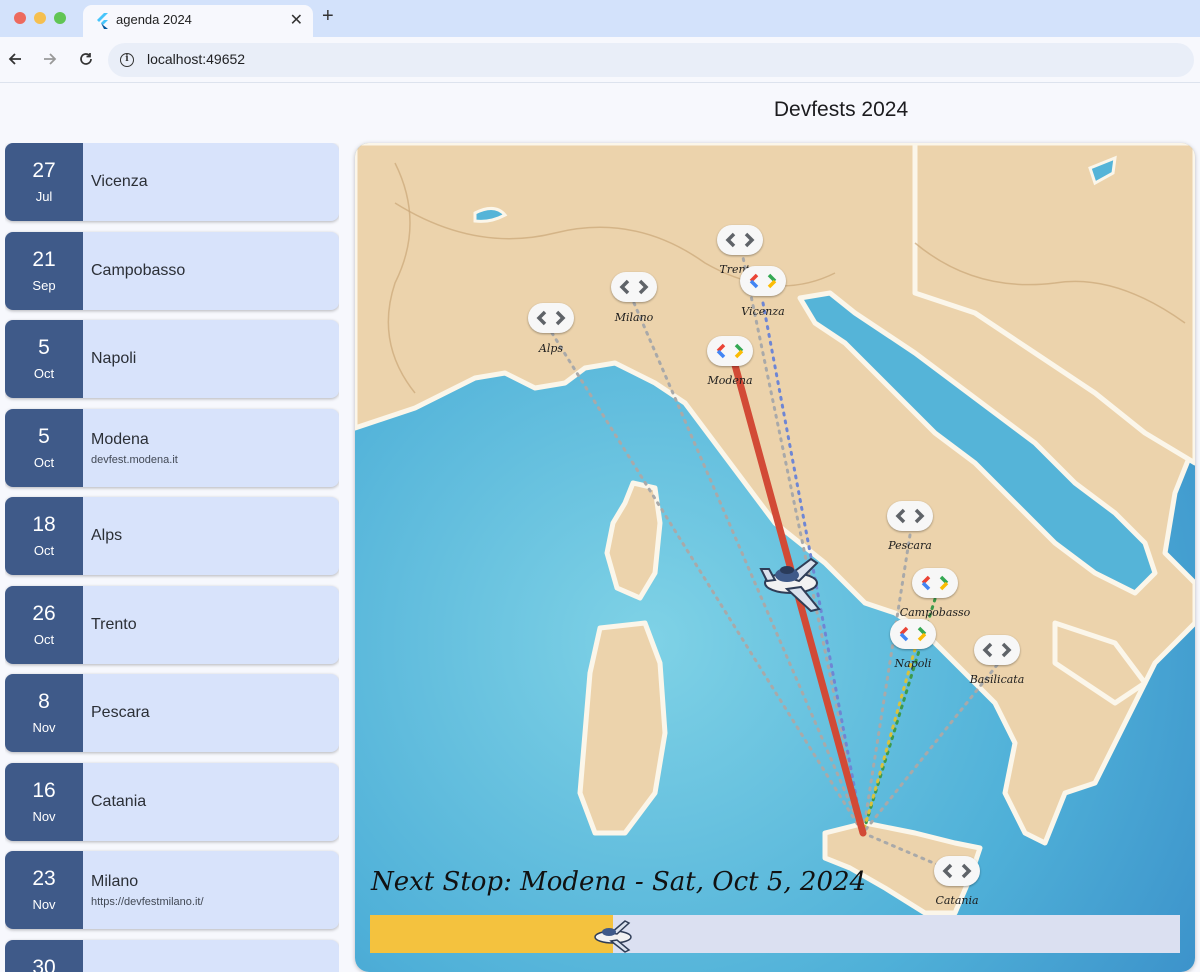  I want to click on event-city: Napoli, so click(114, 358).